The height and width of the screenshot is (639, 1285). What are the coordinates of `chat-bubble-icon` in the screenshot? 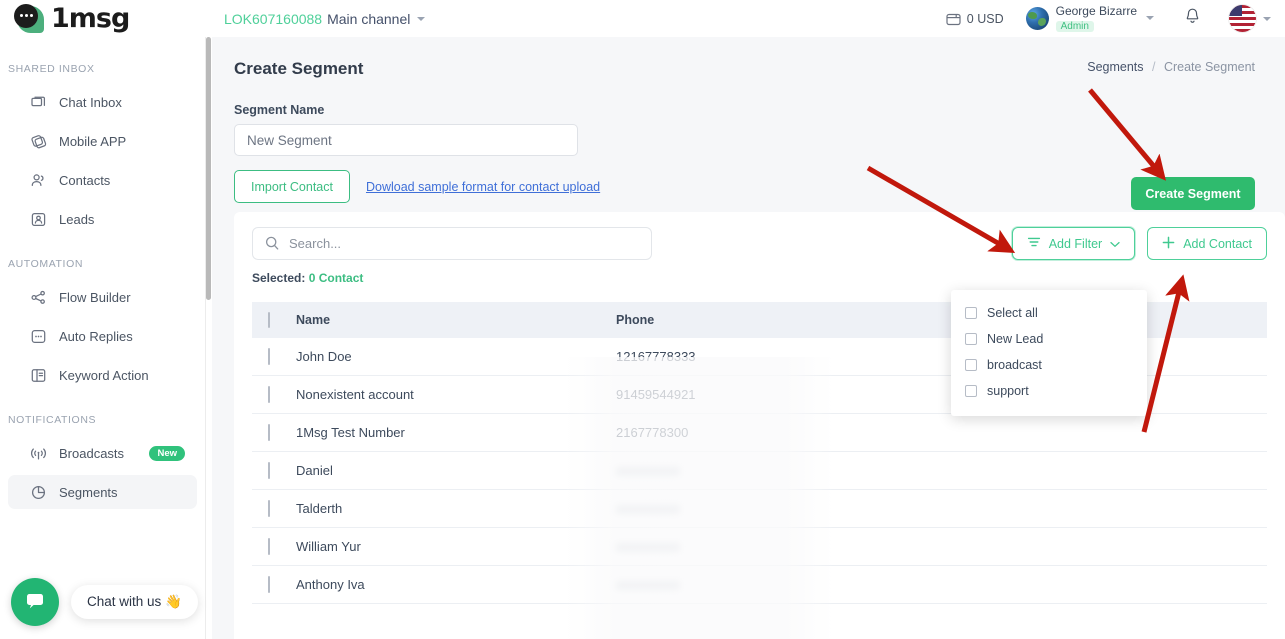 It's located at (35, 602).